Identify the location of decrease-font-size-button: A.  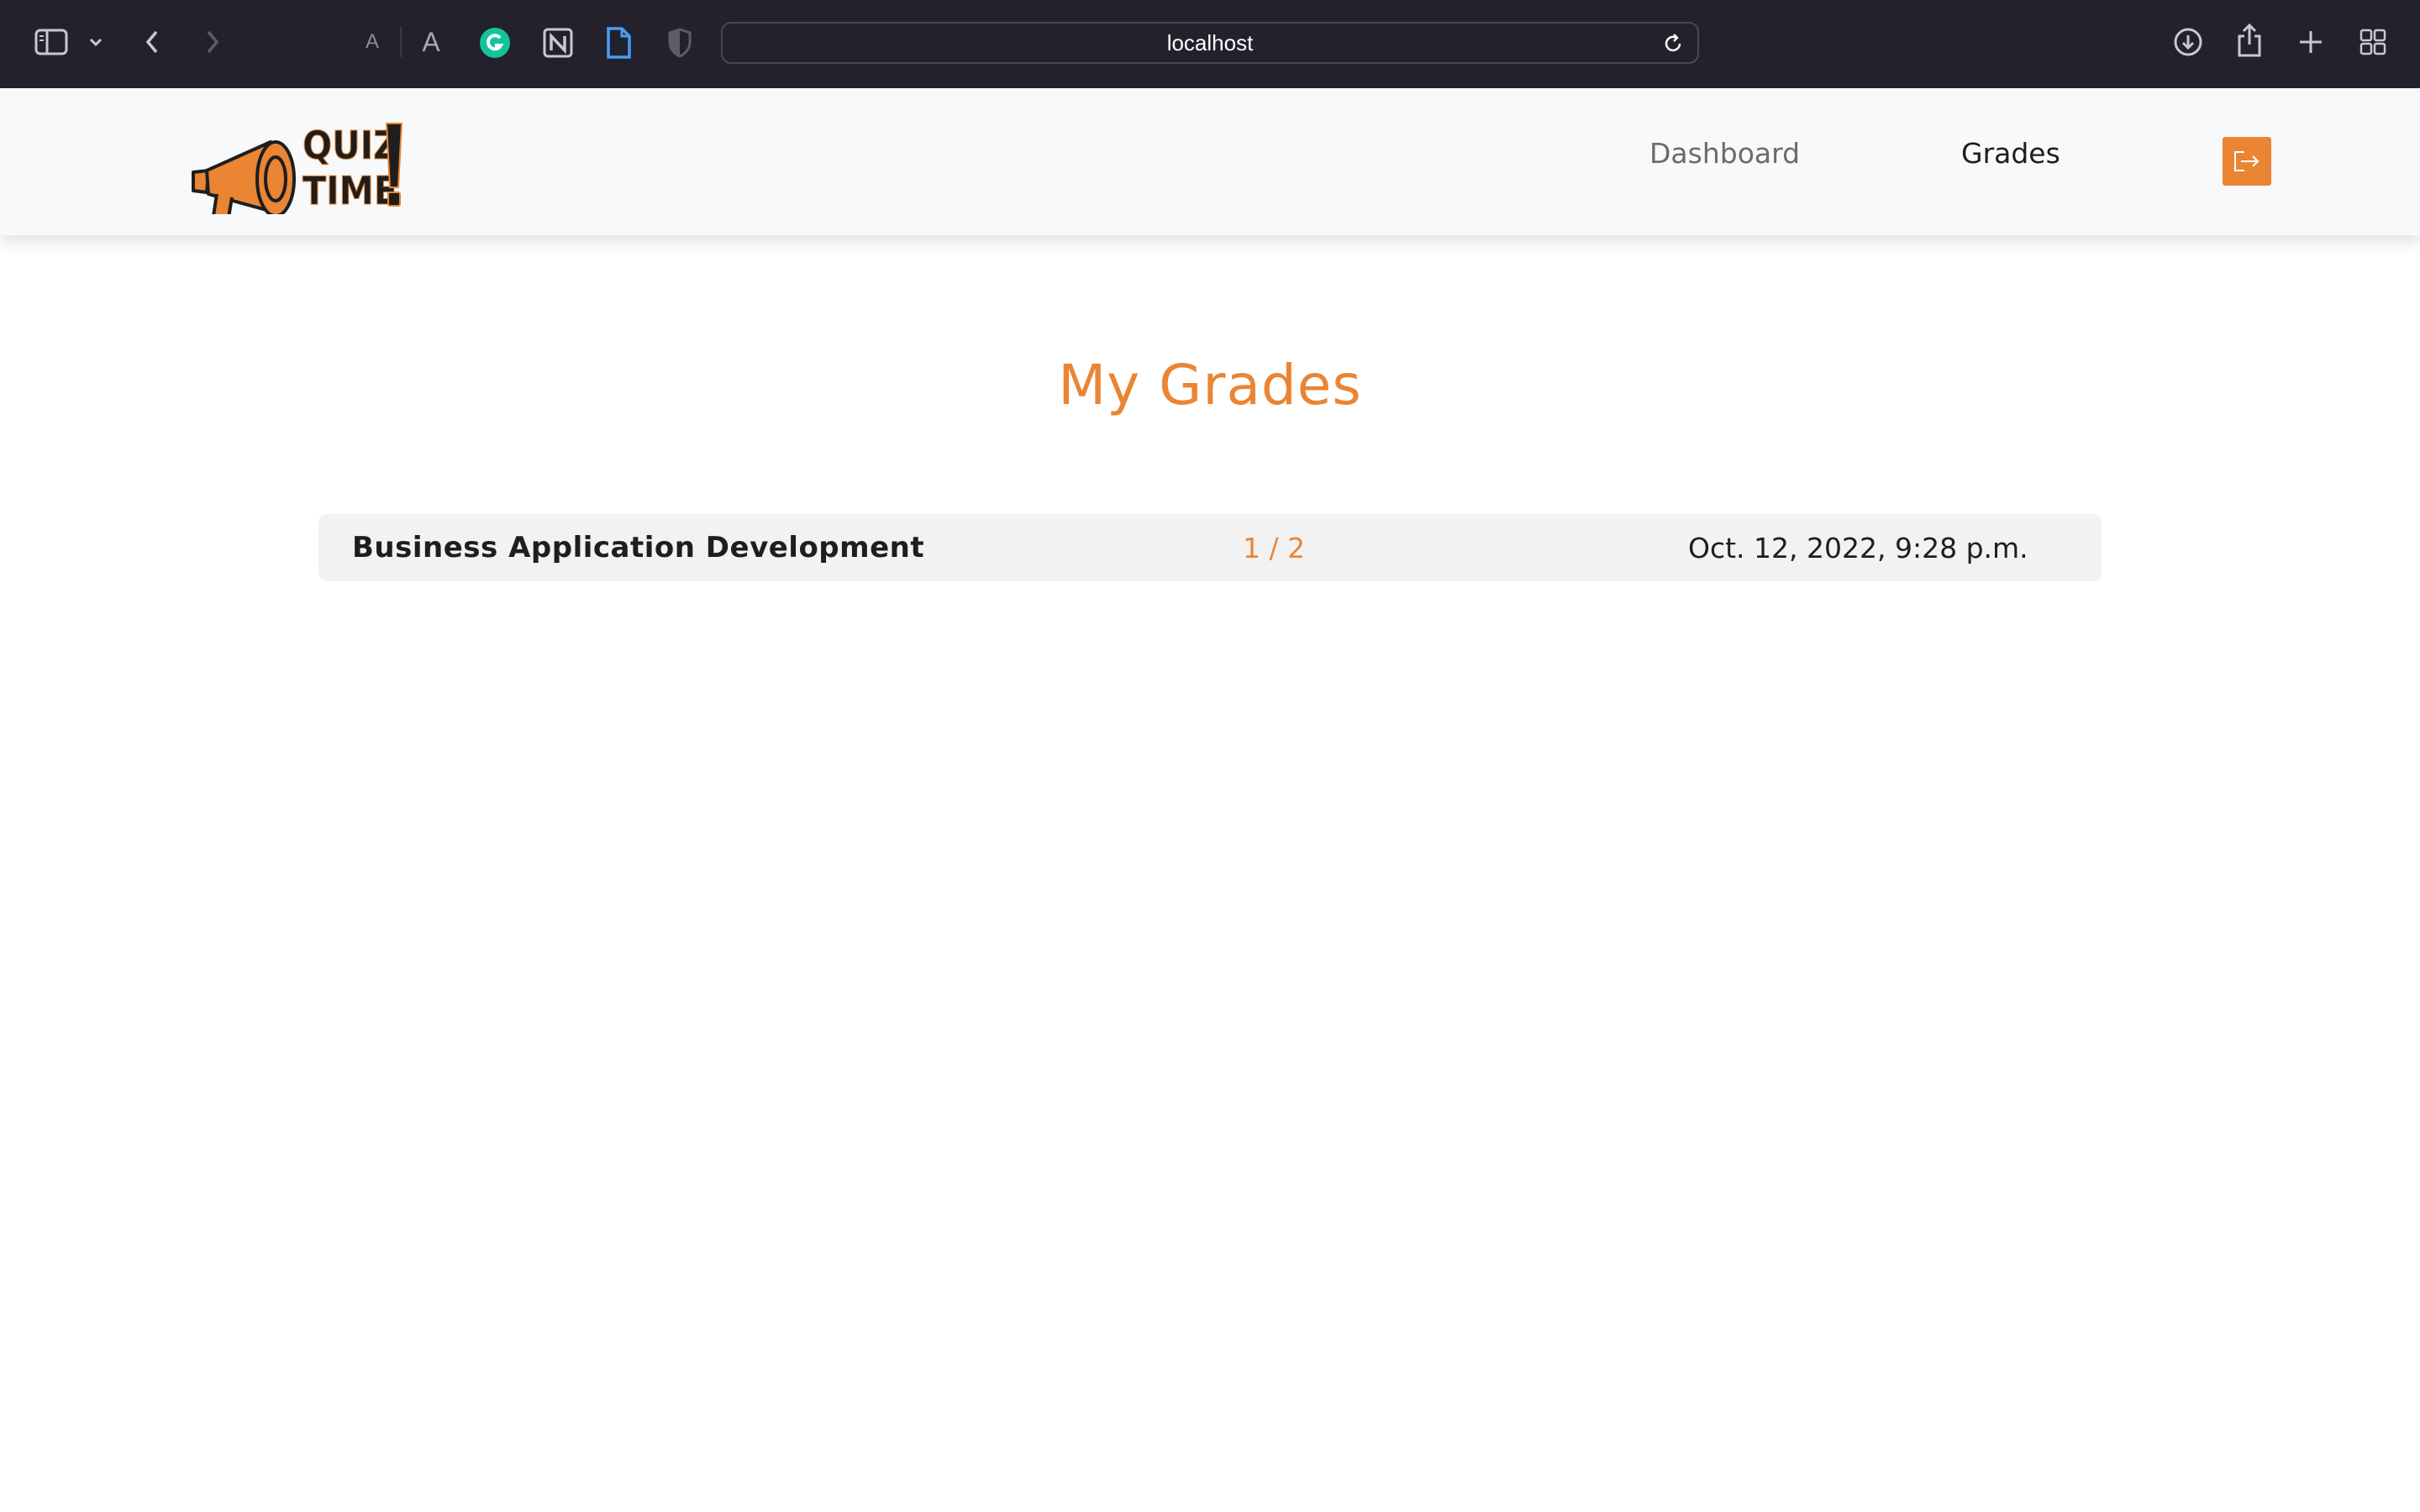
(372, 42).